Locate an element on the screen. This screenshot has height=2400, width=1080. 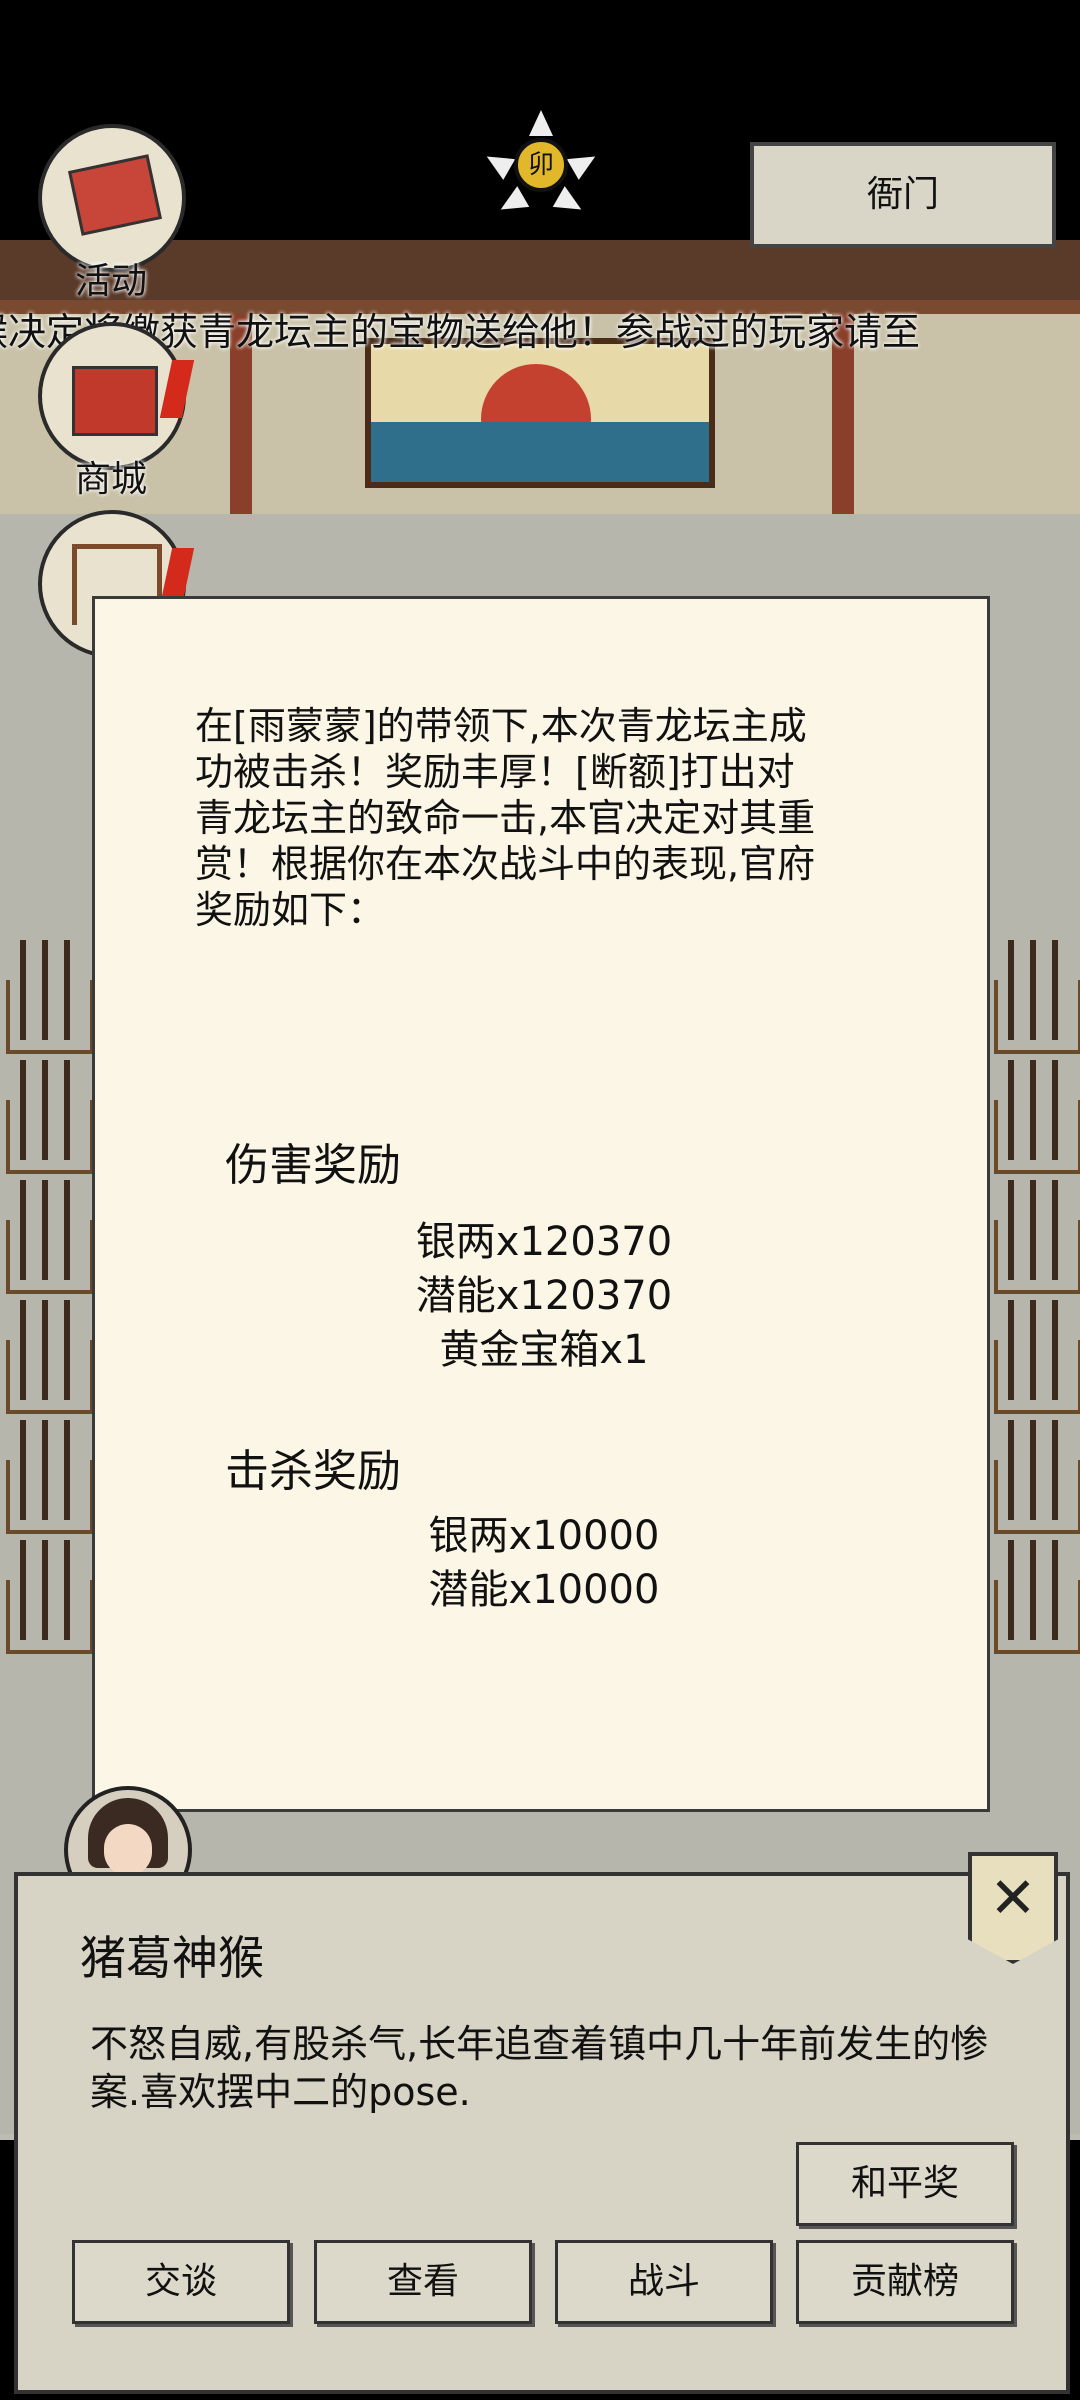
talk-button: 交谈 is located at coordinates (181, 2282).